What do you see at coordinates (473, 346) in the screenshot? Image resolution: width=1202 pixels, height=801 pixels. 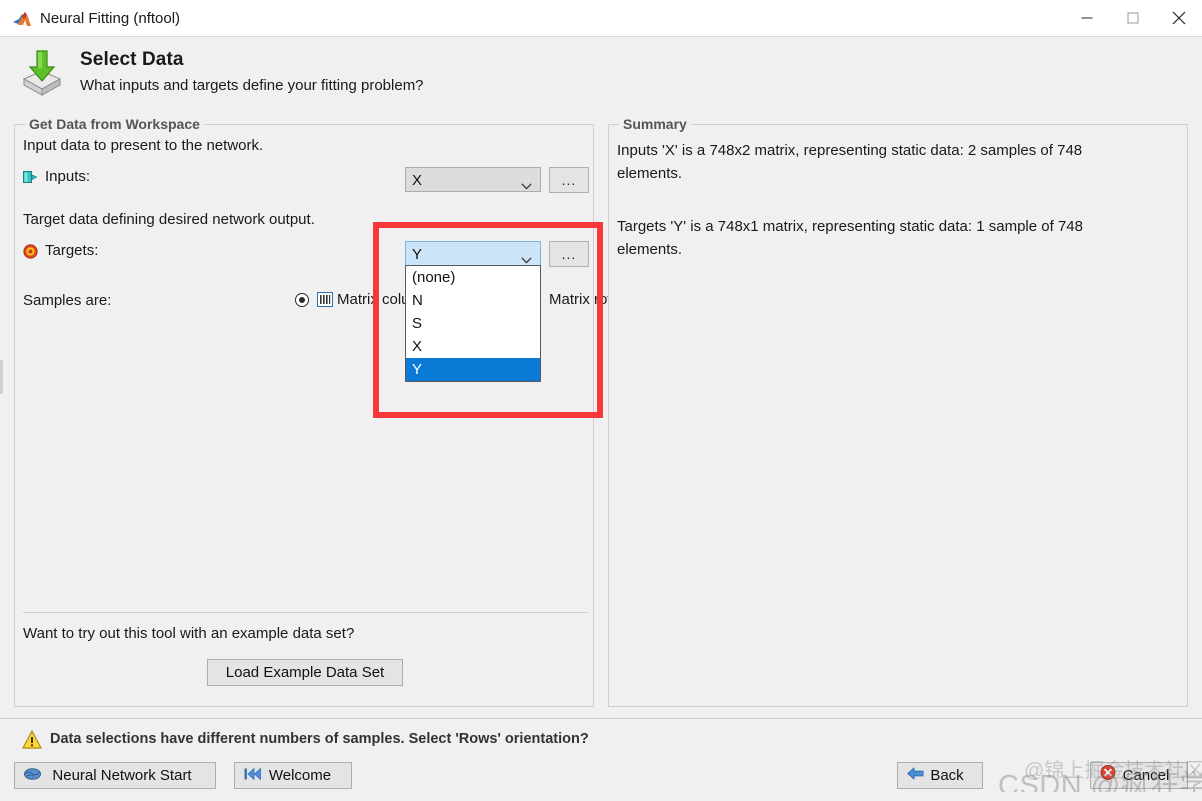 I see `dropdown-option: X` at bounding box center [473, 346].